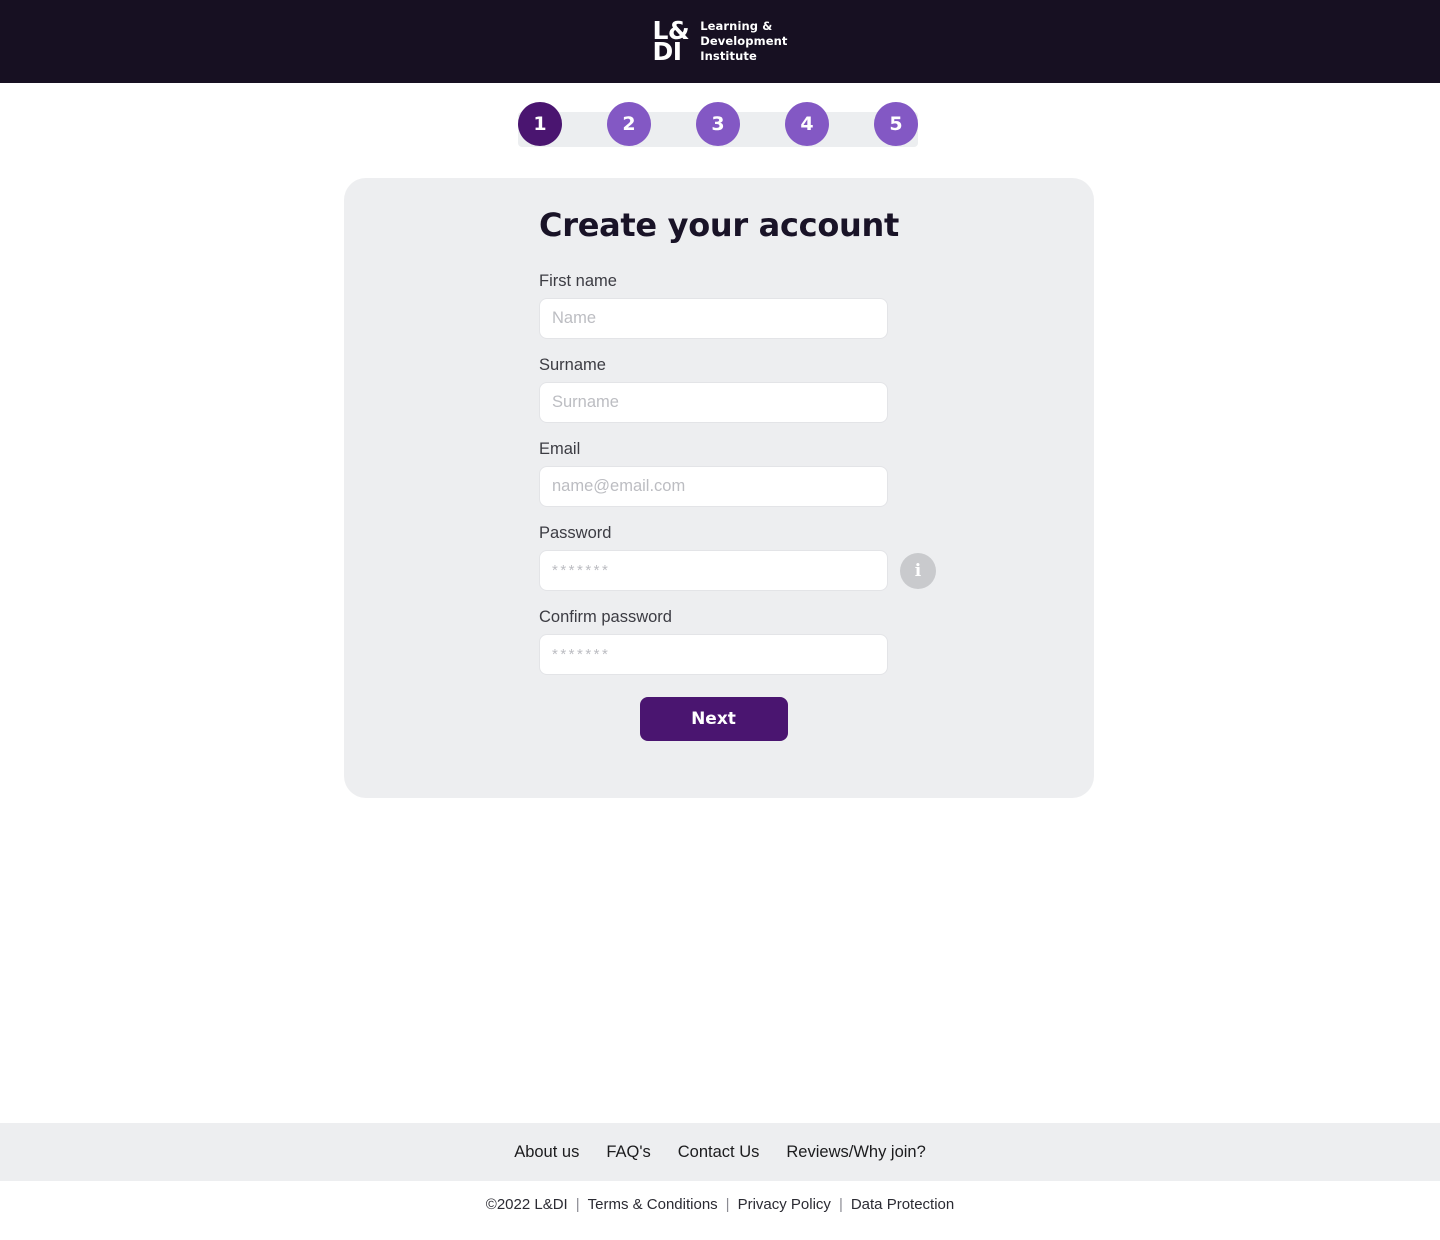 This screenshot has width=1440, height=1240. I want to click on page-title: Create your account, so click(719, 225).